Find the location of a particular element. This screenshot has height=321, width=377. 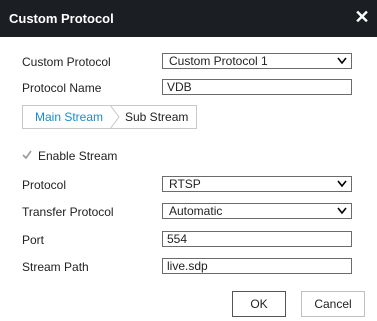

transfer-protocol-value: Automatic is located at coordinates (196, 211).